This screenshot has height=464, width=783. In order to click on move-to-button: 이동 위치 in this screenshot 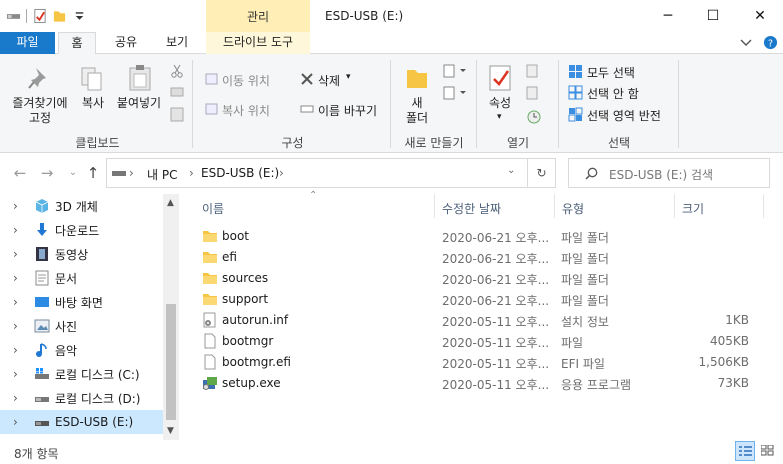, I will do `click(246, 80)`.